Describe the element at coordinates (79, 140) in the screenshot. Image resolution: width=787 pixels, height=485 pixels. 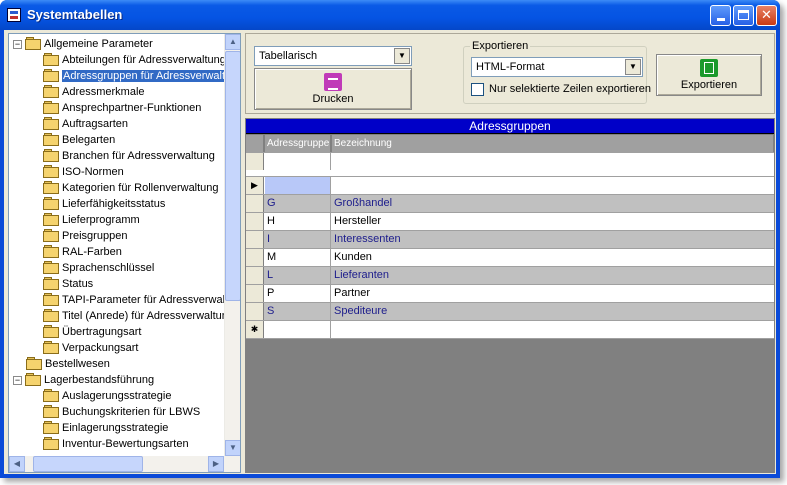
I see `tree-item: Belegarten` at that location.